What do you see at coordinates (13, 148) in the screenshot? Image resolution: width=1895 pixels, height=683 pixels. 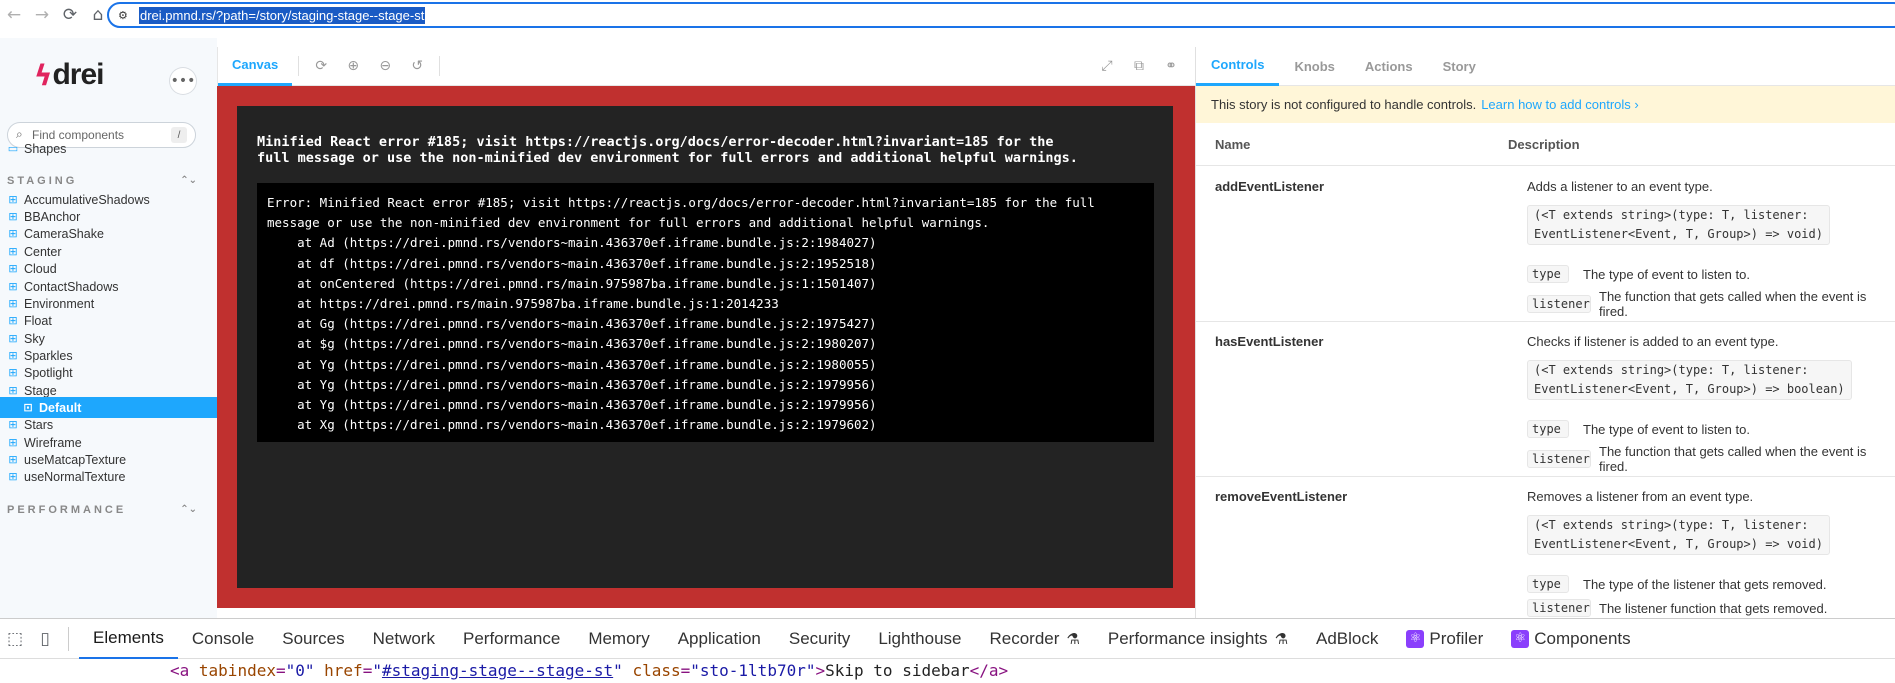 I see `folder-icon: ▭` at bounding box center [13, 148].